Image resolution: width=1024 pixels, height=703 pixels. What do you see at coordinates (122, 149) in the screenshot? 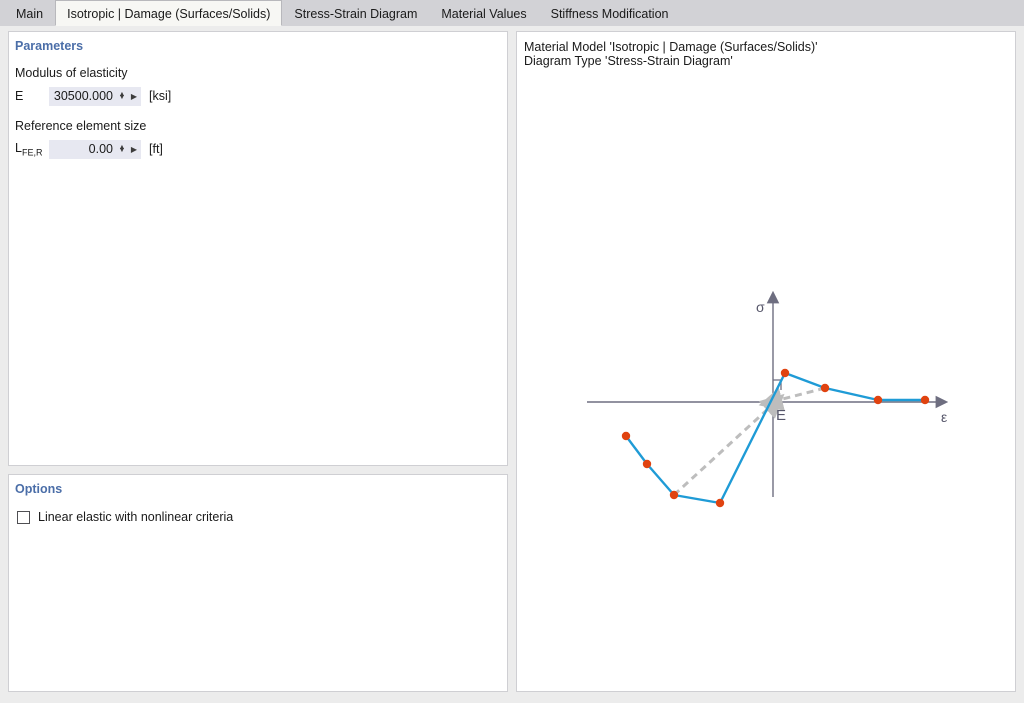
I see `refsize-stepper: ▲ ▼` at bounding box center [122, 149].